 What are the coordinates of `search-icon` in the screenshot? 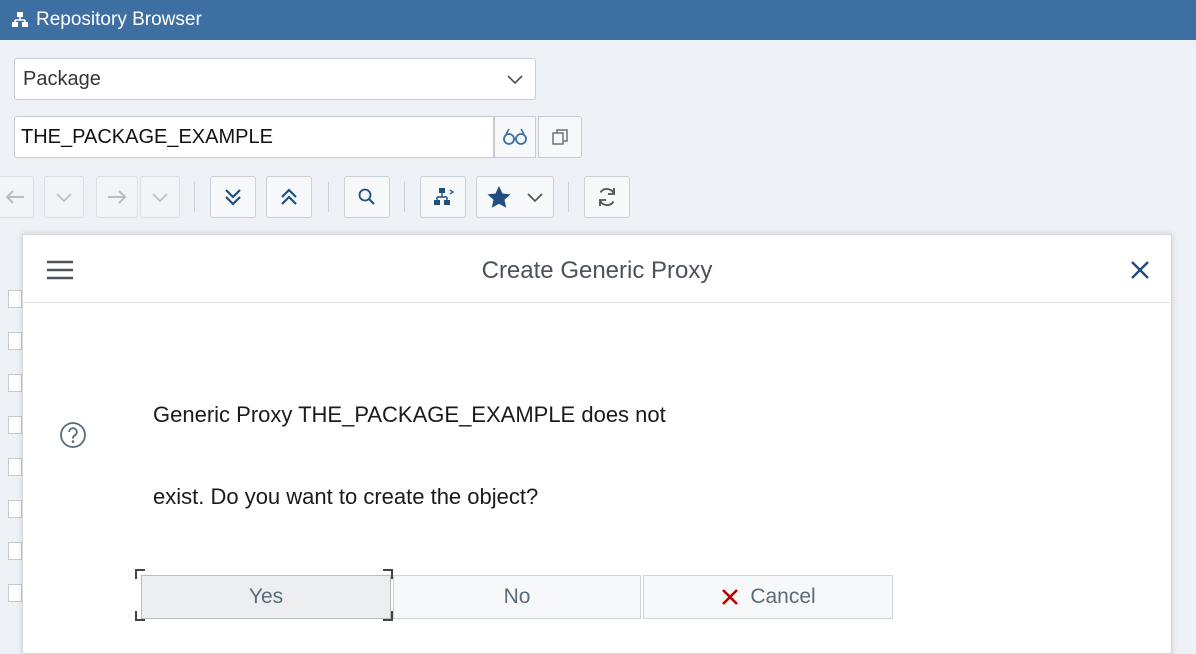 It's located at (366, 196).